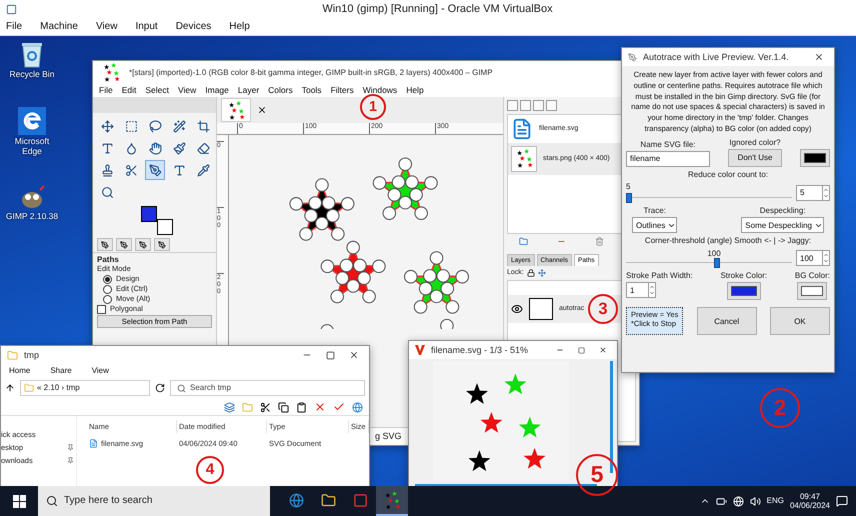  What do you see at coordinates (813, 192) in the screenshot?
I see `spin-field: 5` at bounding box center [813, 192].